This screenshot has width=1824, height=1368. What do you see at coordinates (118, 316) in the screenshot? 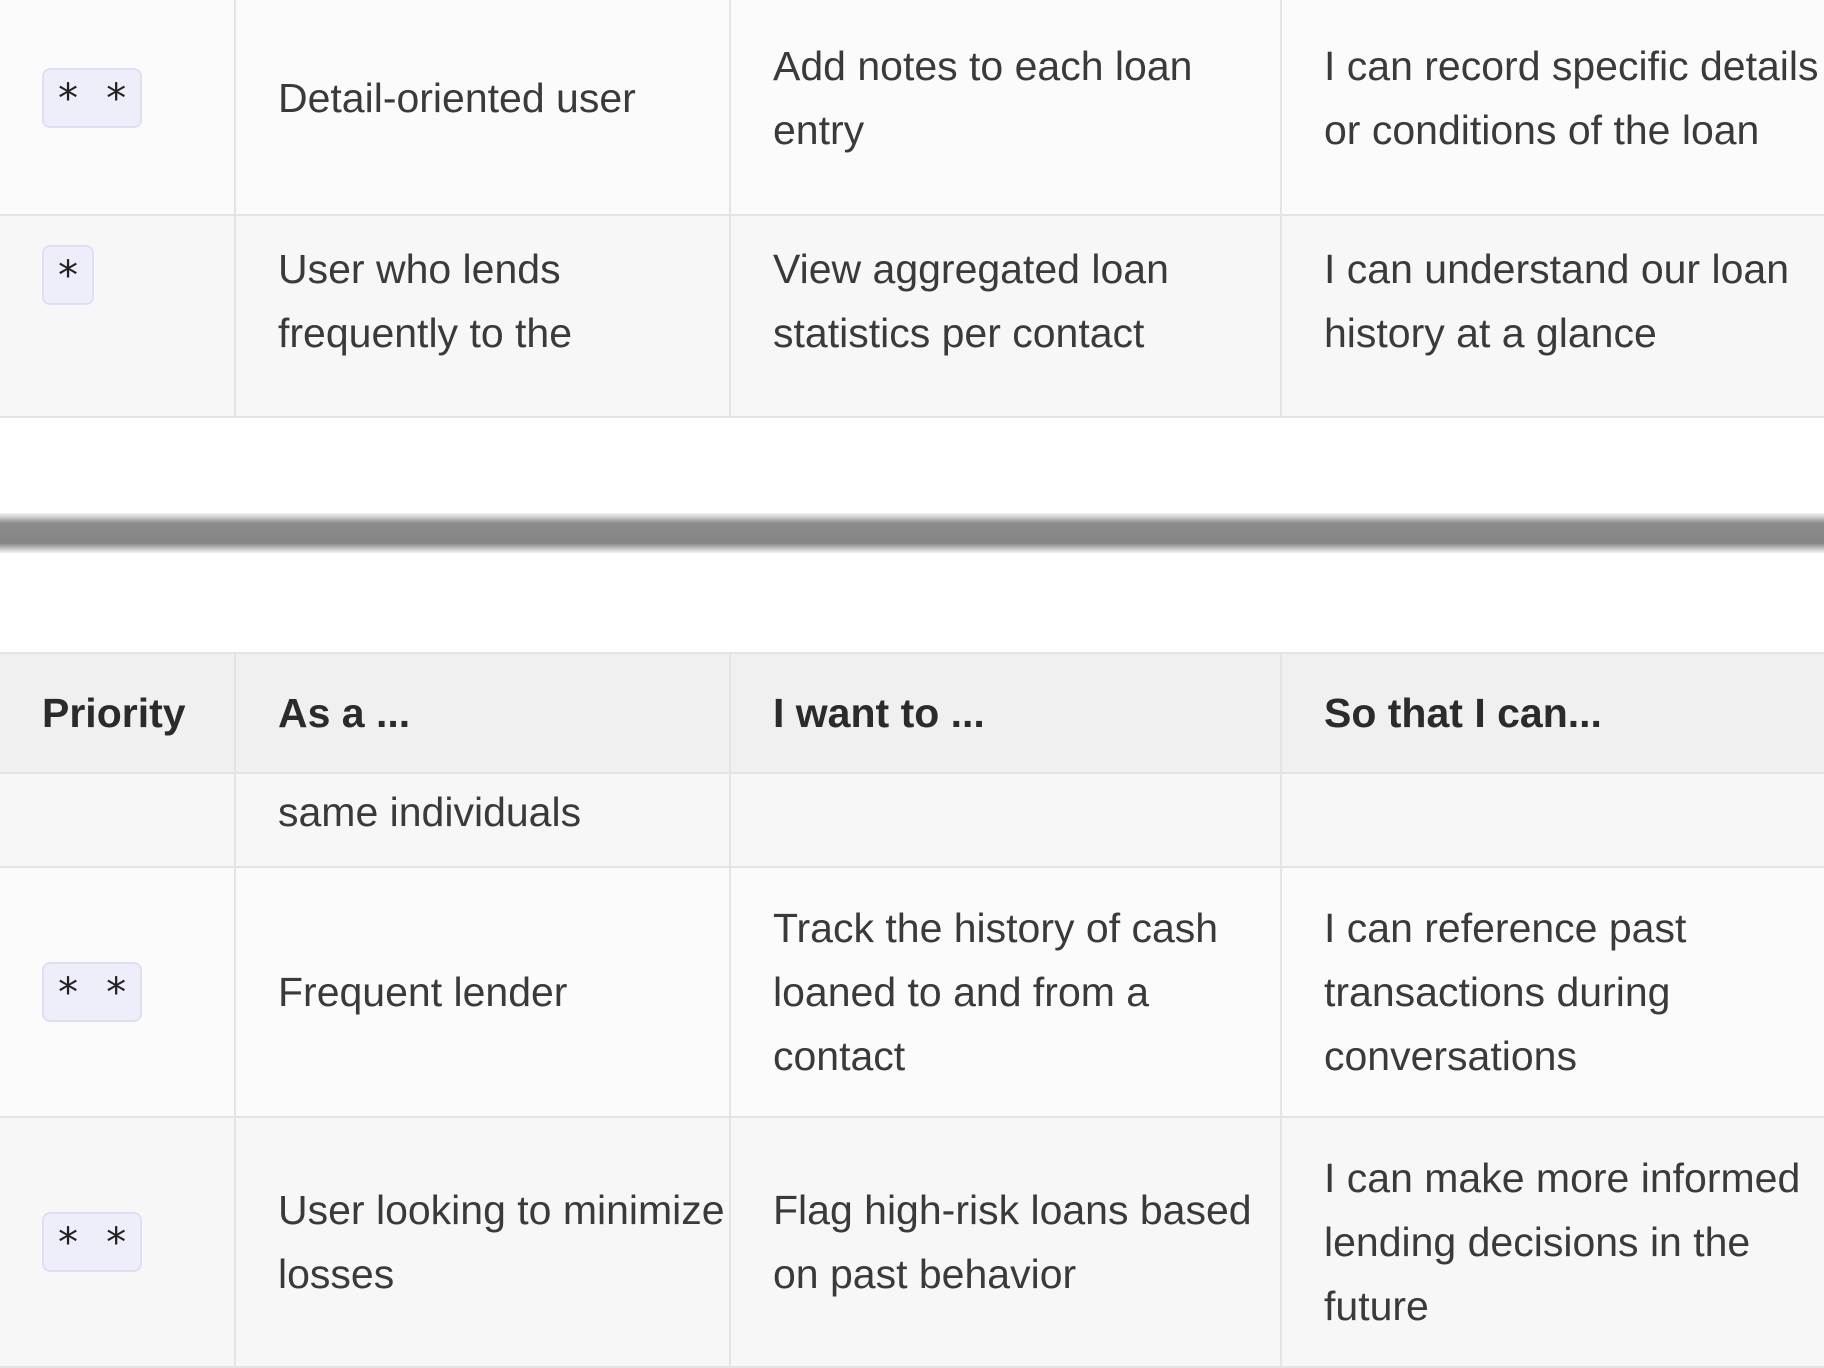
I see `priority-cell: *` at bounding box center [118, 316].